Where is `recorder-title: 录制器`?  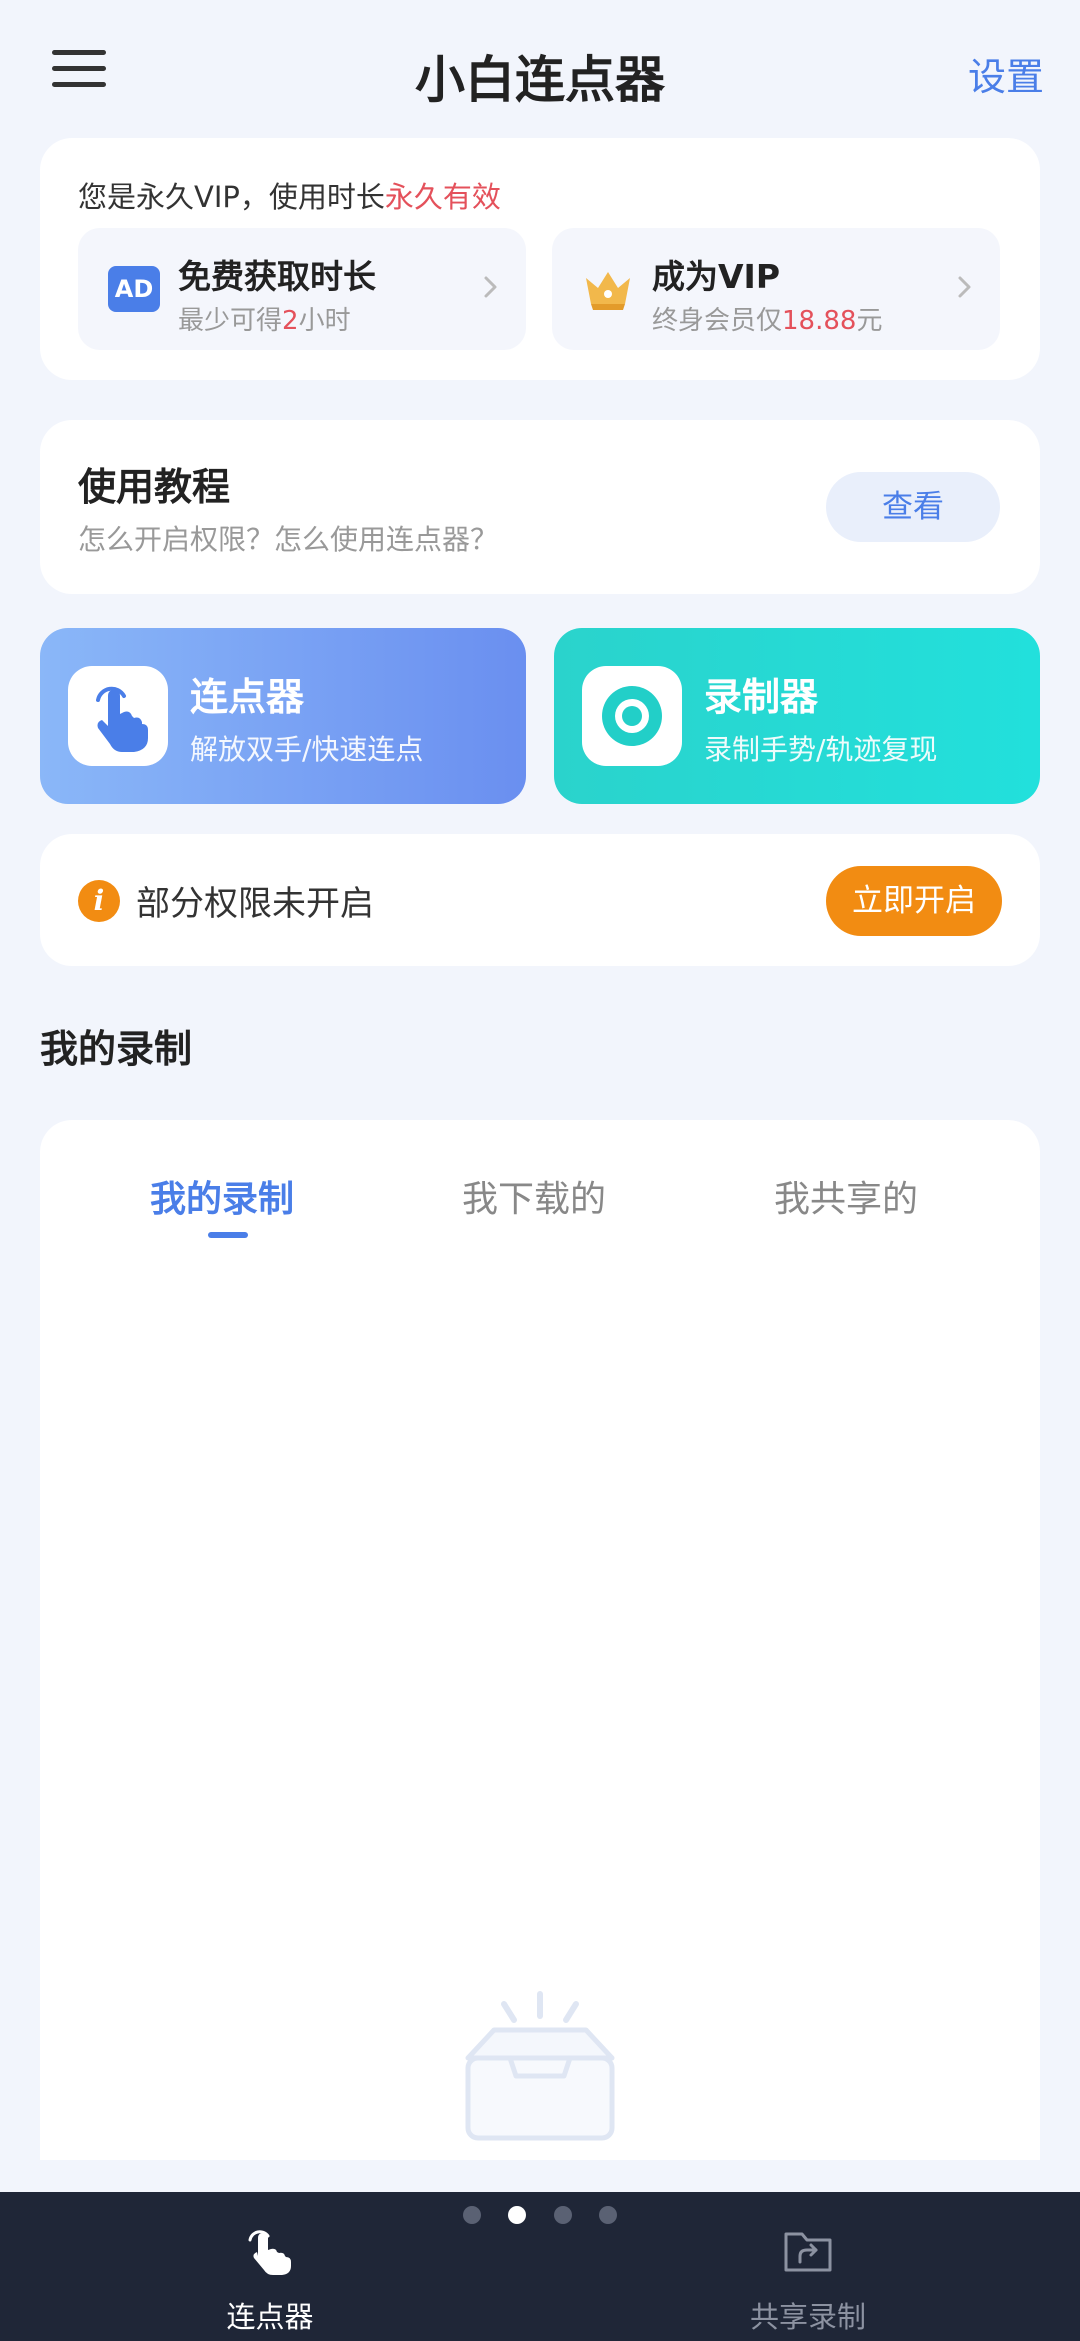 recorder-title: 录制器 is located at coordinates (761, 697).